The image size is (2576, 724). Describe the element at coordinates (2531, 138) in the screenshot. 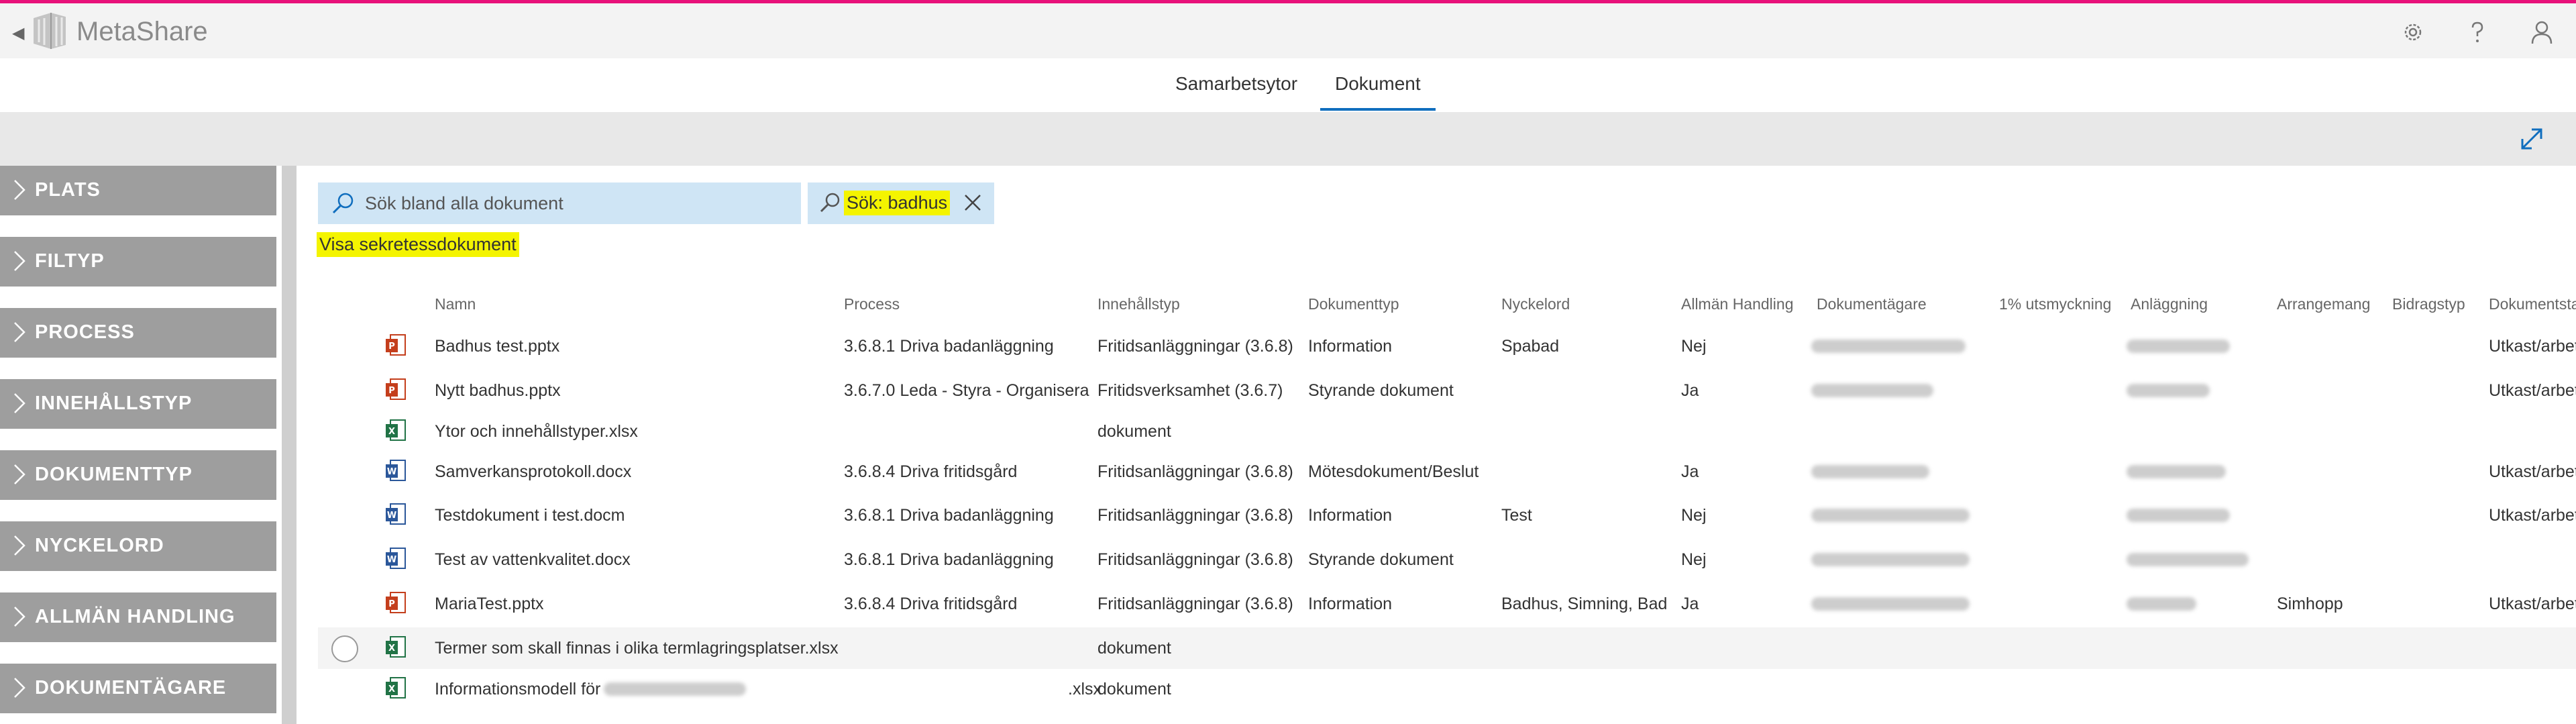

I see `expand-icon` at that location.